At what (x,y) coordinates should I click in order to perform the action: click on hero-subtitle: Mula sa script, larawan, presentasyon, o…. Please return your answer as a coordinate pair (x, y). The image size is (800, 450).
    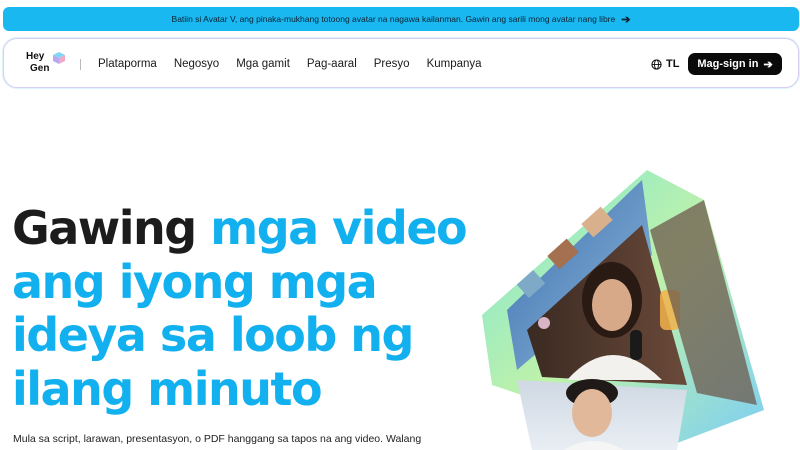
    Looking at the image, I should click on (217, 439).